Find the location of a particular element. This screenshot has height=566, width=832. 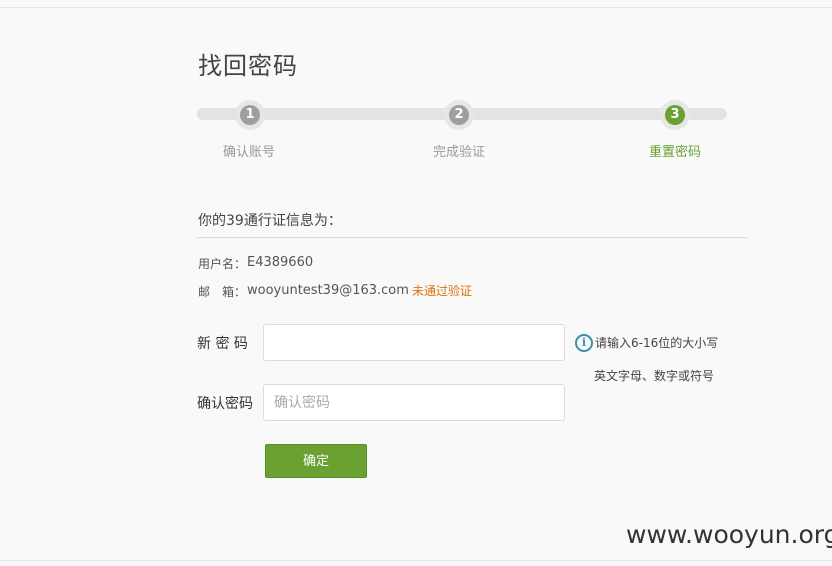

top-border is located at coordinates (416, 7).